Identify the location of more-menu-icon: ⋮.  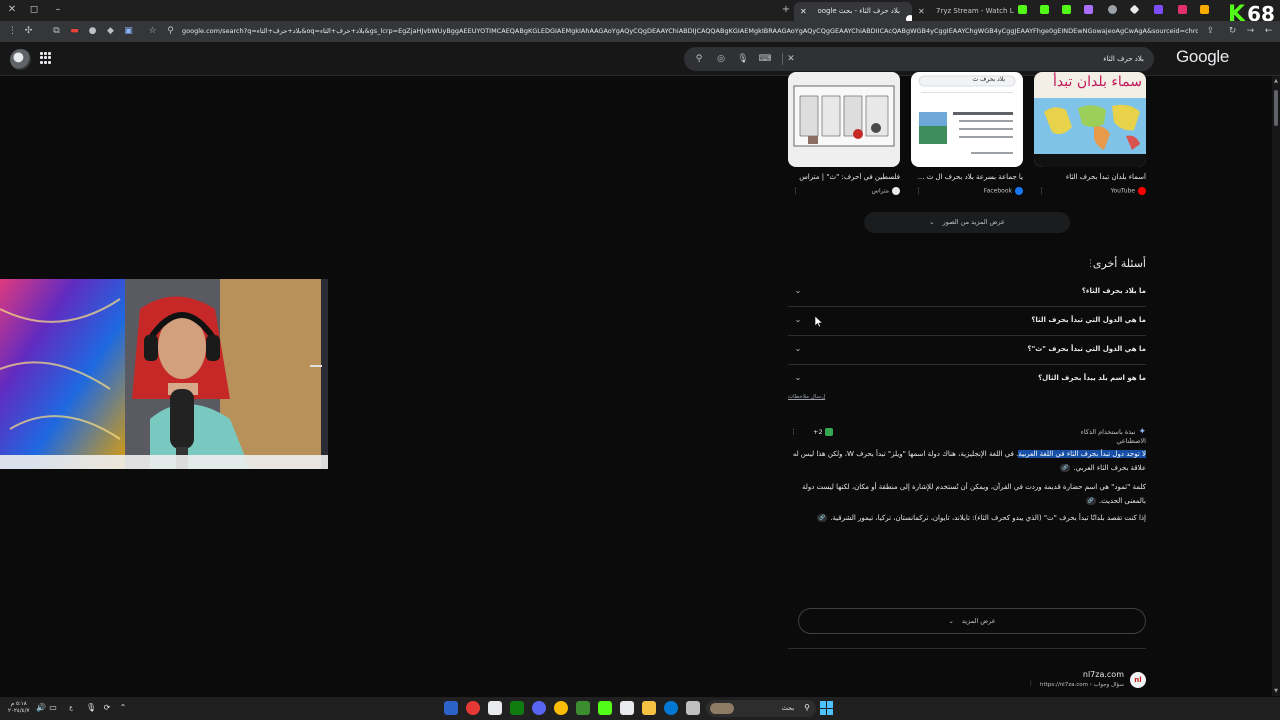
(12, 31).